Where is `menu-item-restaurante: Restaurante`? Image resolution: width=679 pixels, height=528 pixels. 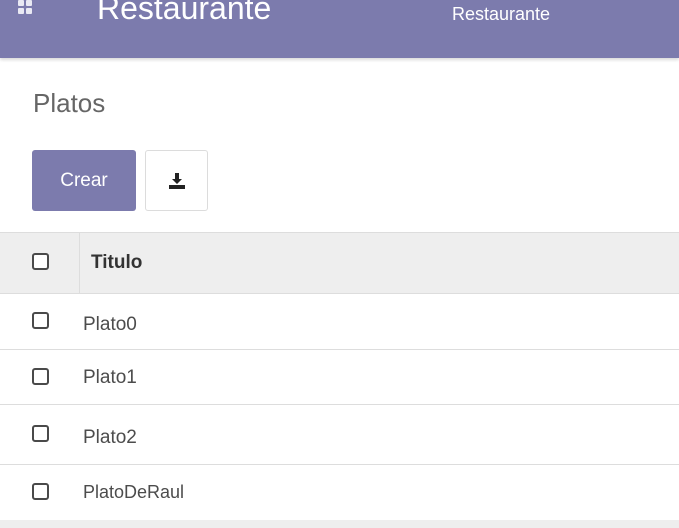 menu-item-restaurante: Restaurante is located at coordinates (501, 14).